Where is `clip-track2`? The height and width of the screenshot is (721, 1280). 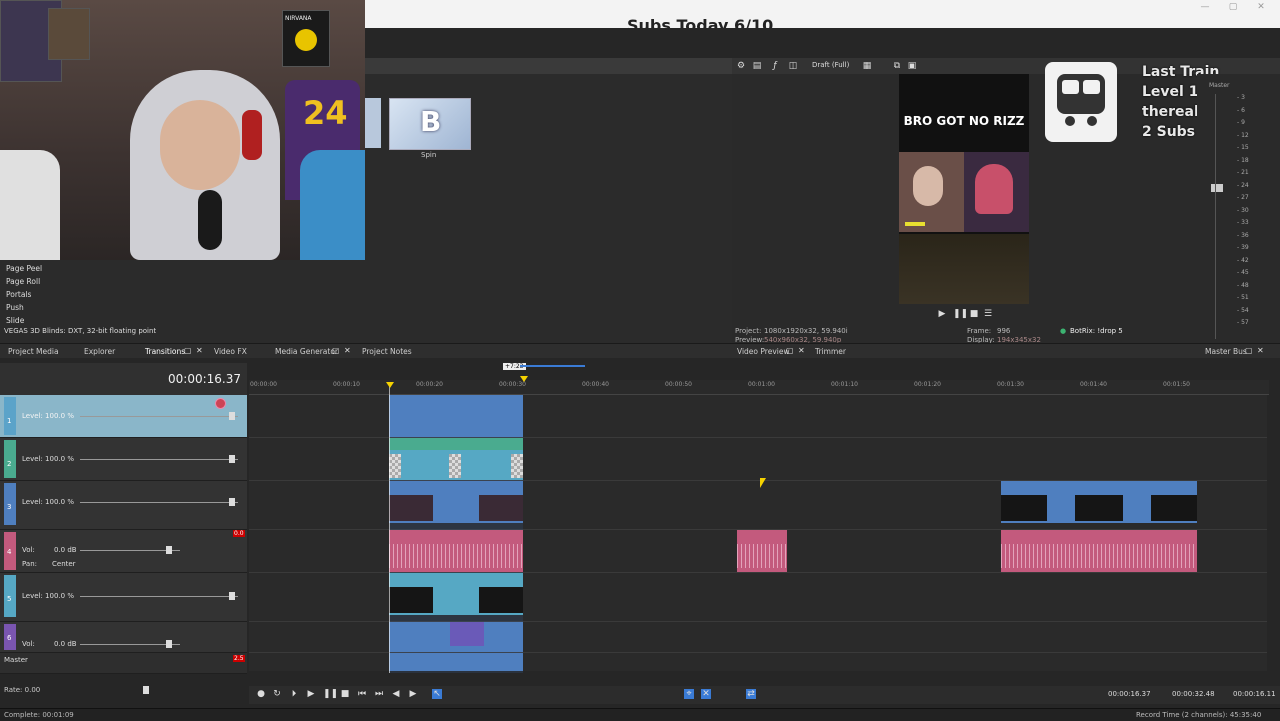
clip-track2 is located at coordinates (456, 459).